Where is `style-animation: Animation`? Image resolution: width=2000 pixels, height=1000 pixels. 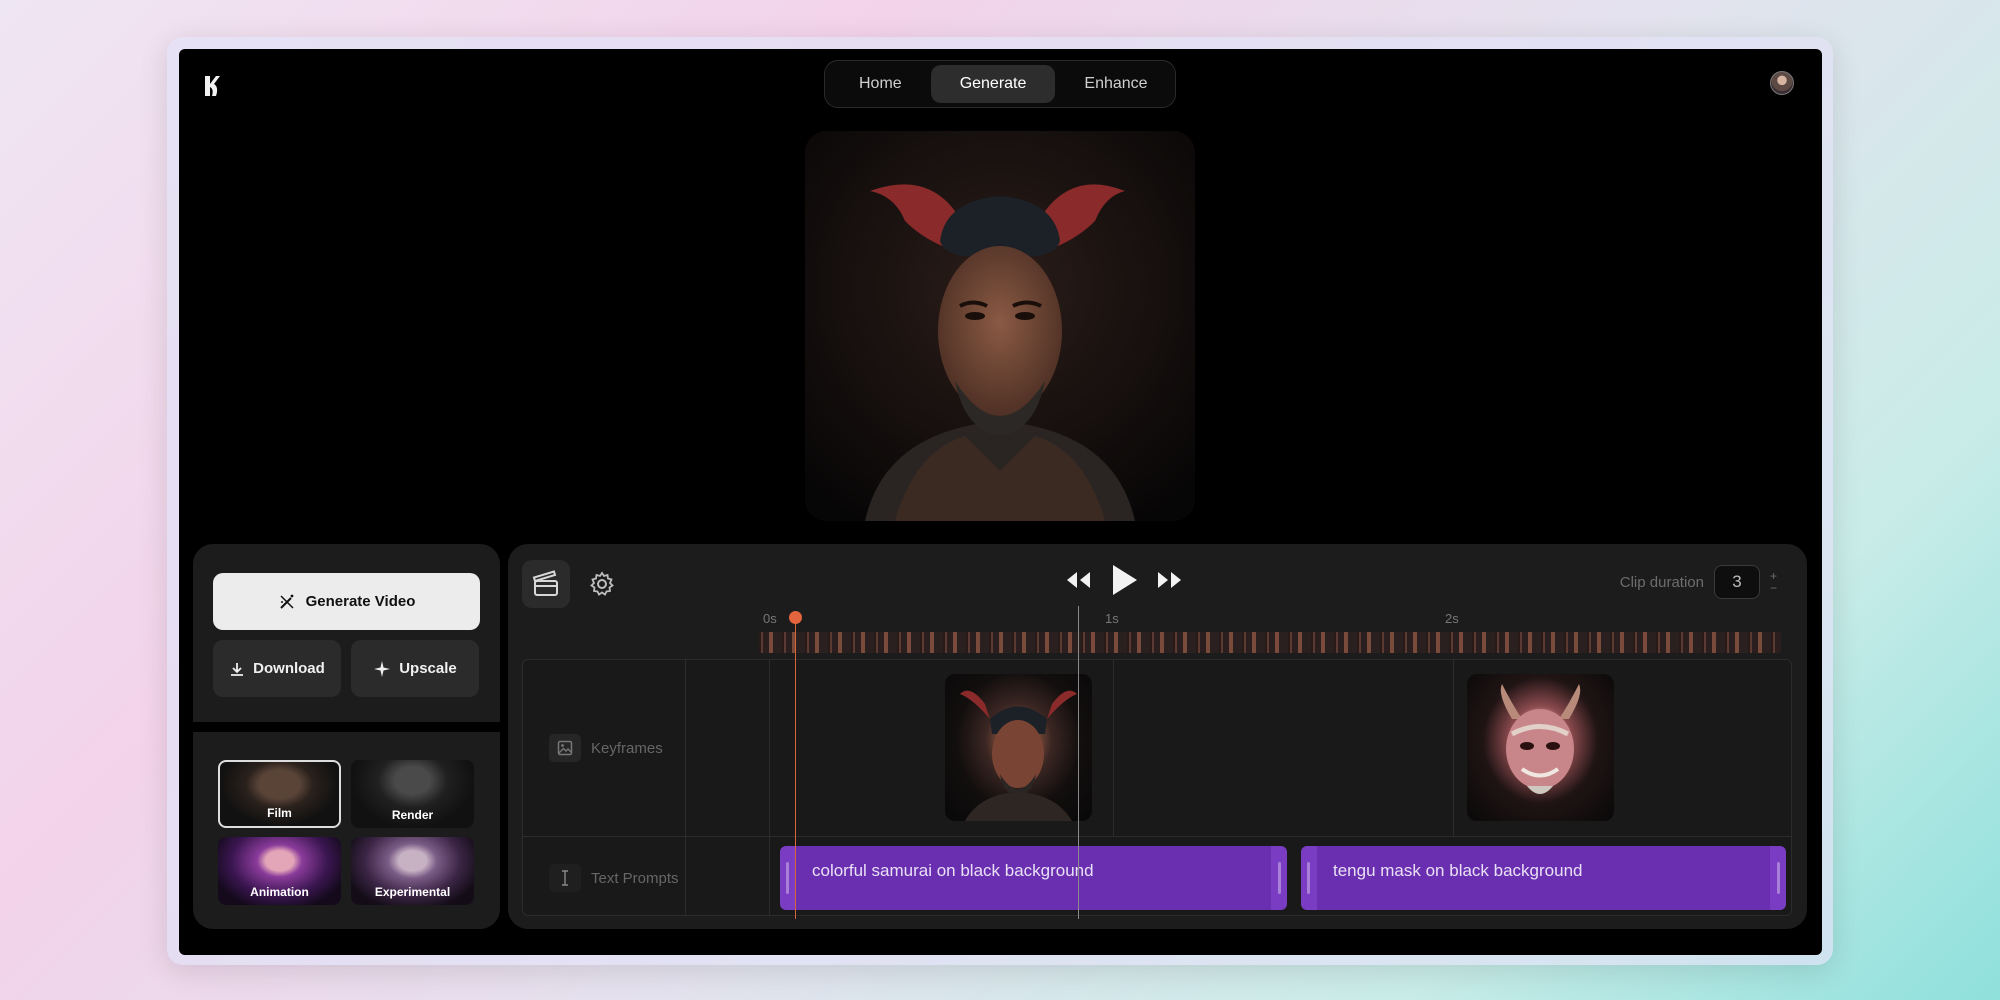
style-animation: Animation is located at coordinates (279, 871).